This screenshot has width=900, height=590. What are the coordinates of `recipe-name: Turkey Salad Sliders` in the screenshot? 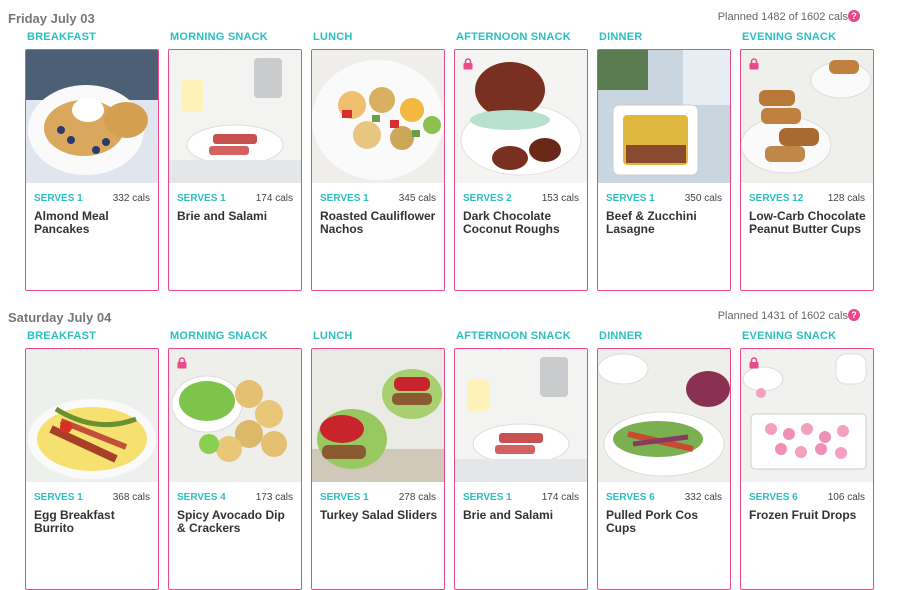 It's located at (379, 515).